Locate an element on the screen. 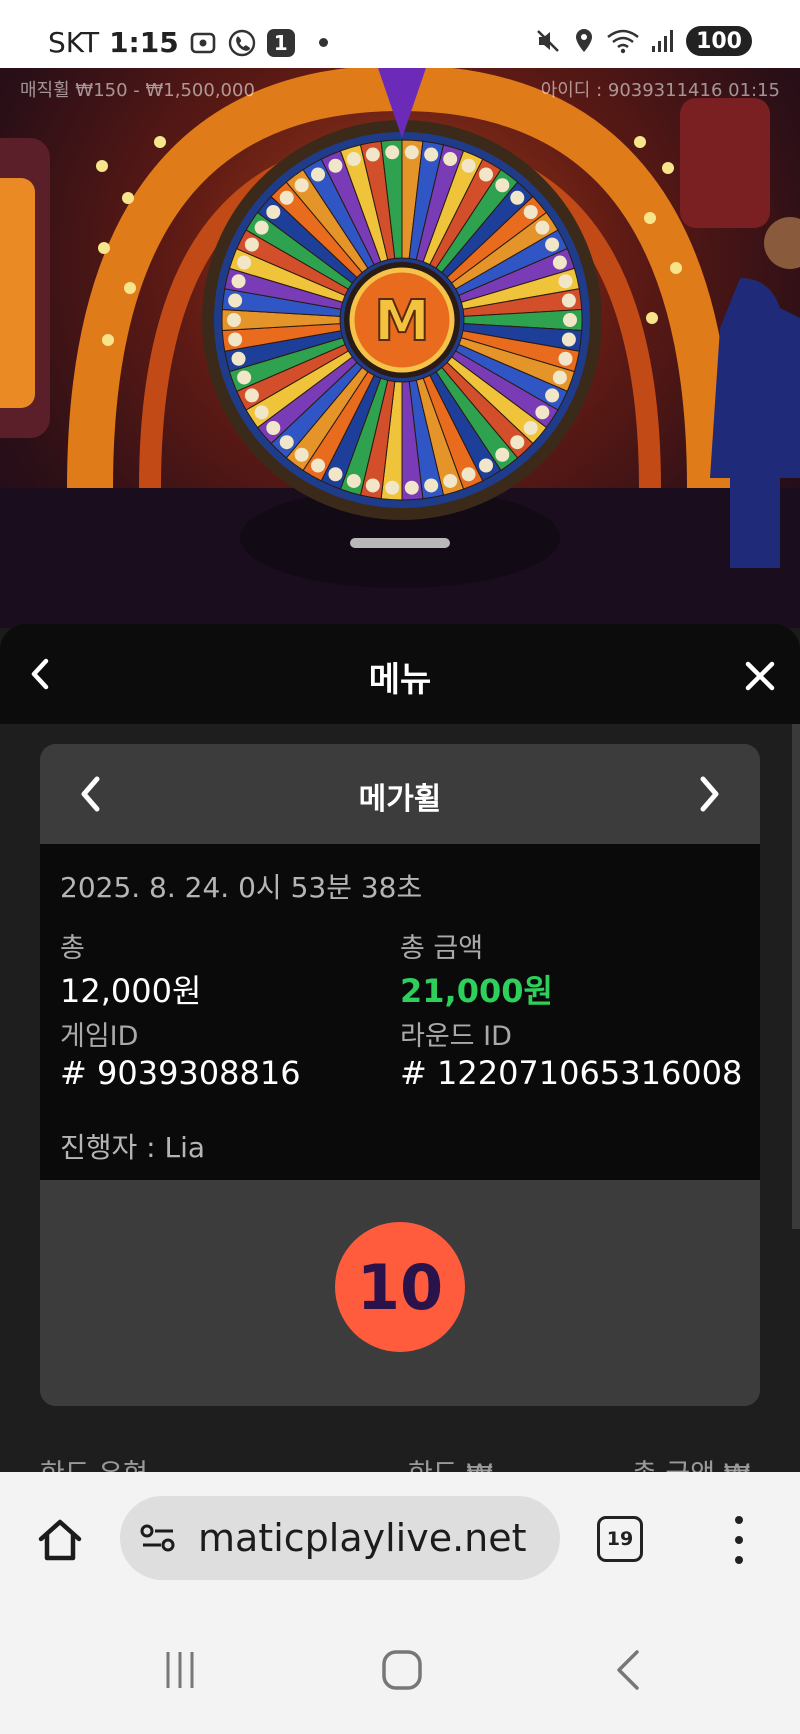 This screenshot has width=800, height=1734. status-bar: SKT 1:15 1 100 is located at coordinates (400, 34).